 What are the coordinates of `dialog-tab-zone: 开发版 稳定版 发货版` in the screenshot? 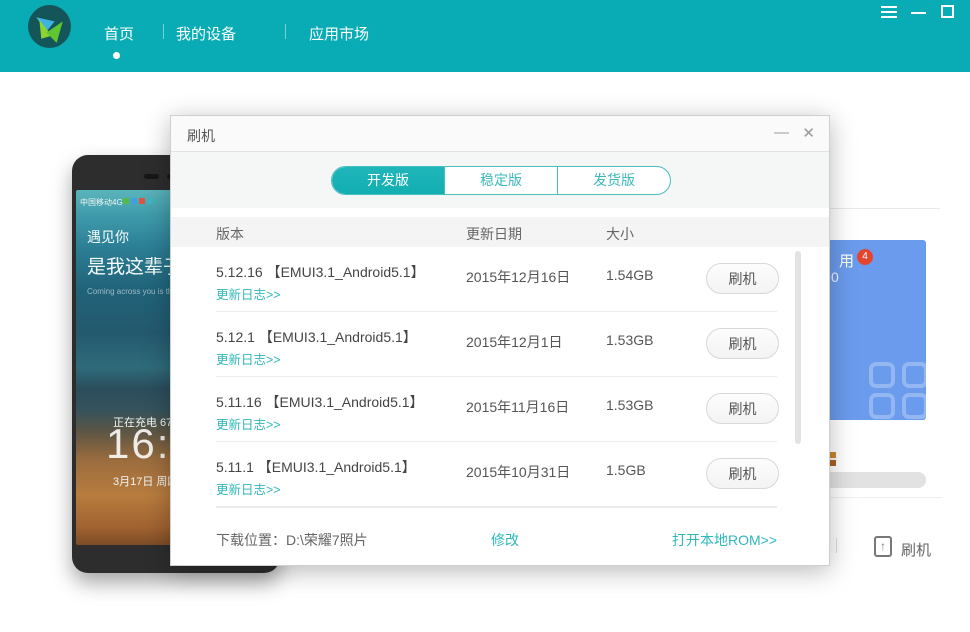 It's located at (500, 180).